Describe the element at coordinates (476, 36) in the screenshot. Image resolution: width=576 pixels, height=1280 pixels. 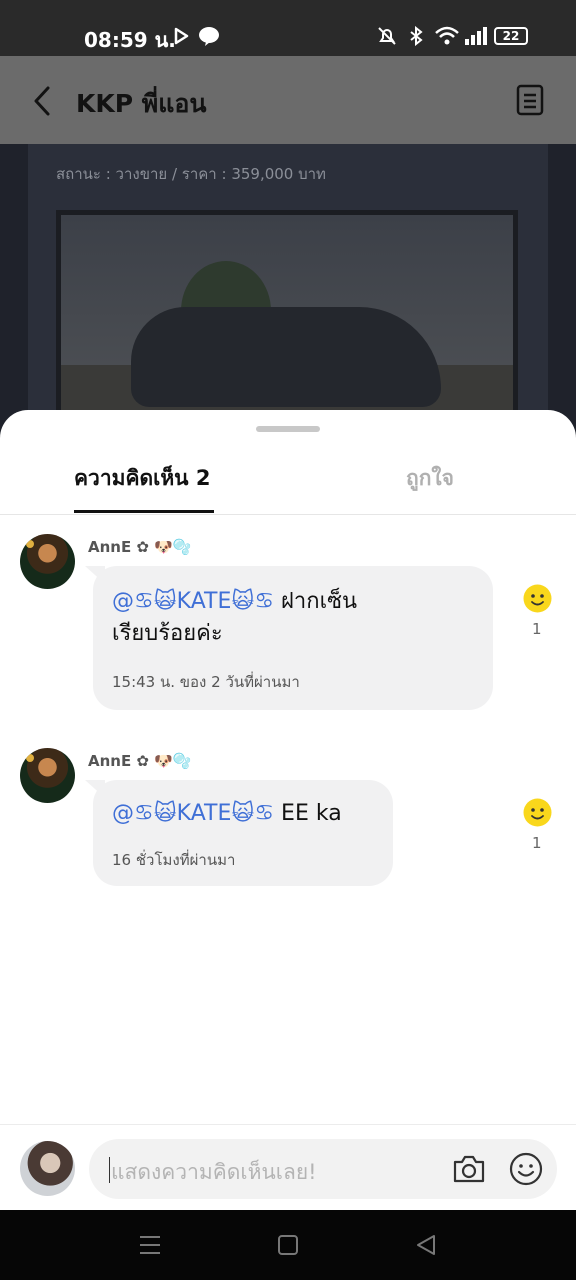
I see `signal-icon` at that location.